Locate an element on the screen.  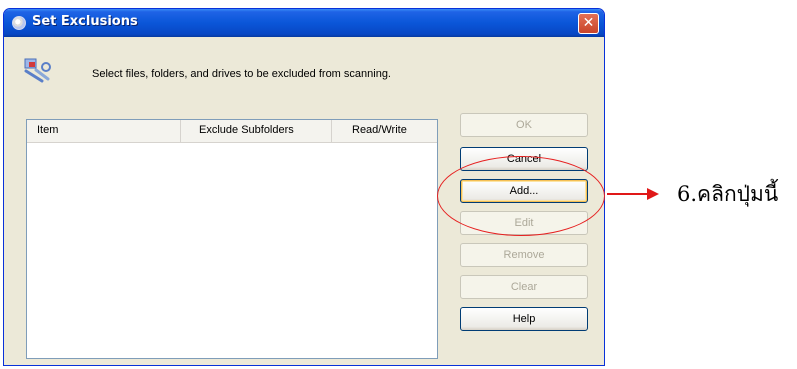
column-header-exclude-subfolders: Exclude Subfolders is located at coordinates (256, 131).